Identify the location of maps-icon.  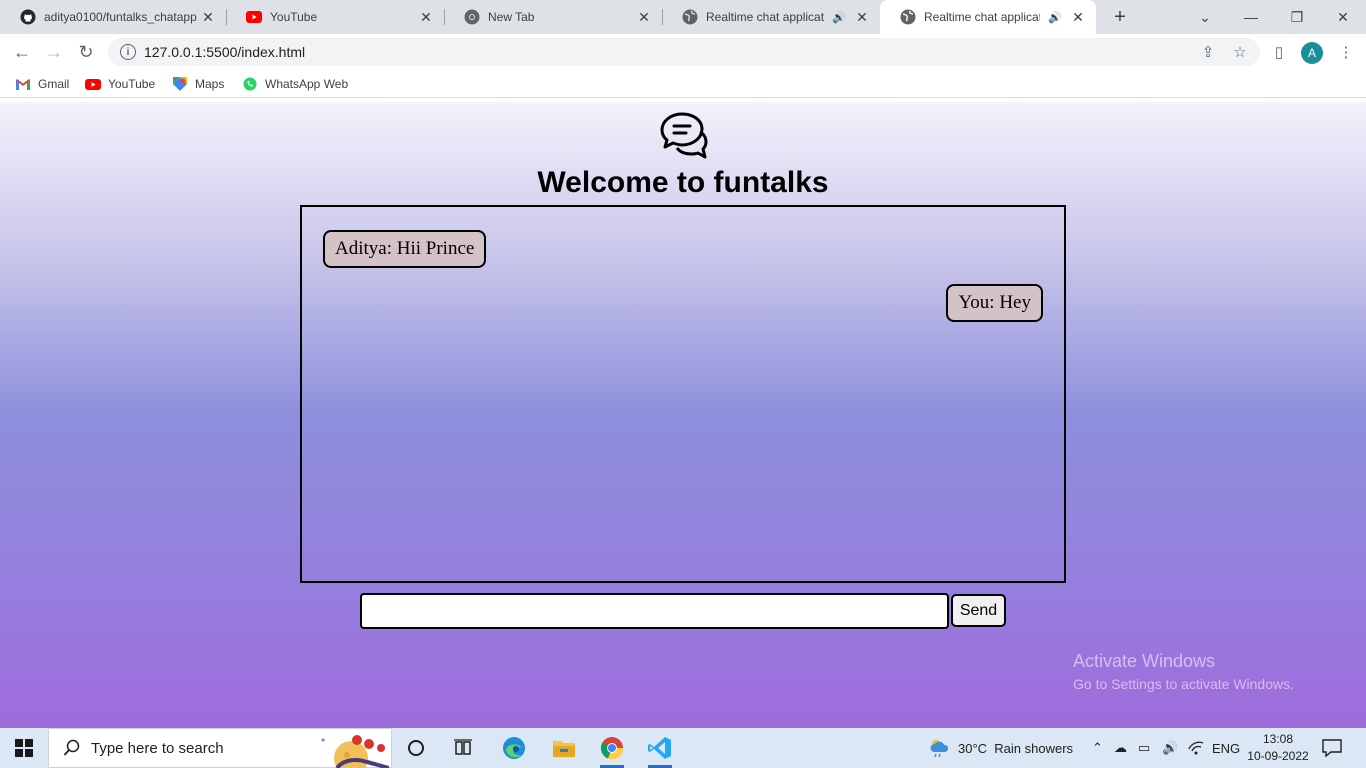
(180, 84).